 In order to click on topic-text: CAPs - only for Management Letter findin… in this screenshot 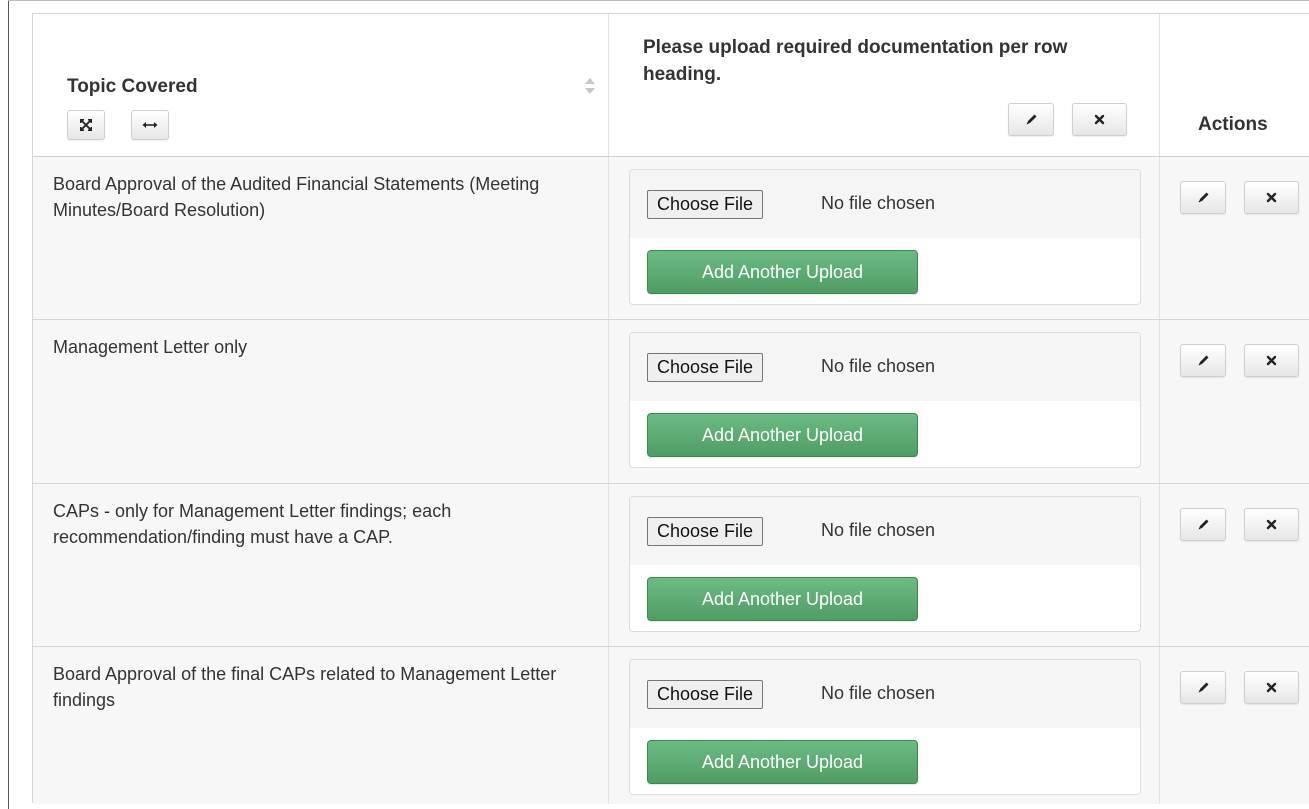, I will do `click(252, 524)`.